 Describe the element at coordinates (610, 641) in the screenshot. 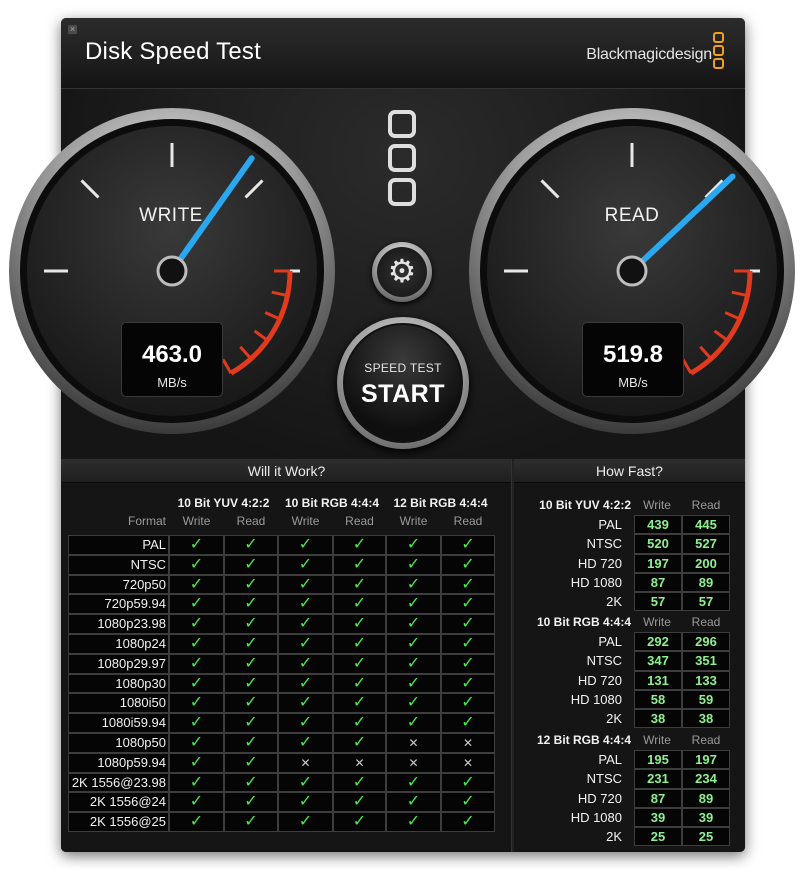

I see `how-fast-format-label: PAL` at that location.